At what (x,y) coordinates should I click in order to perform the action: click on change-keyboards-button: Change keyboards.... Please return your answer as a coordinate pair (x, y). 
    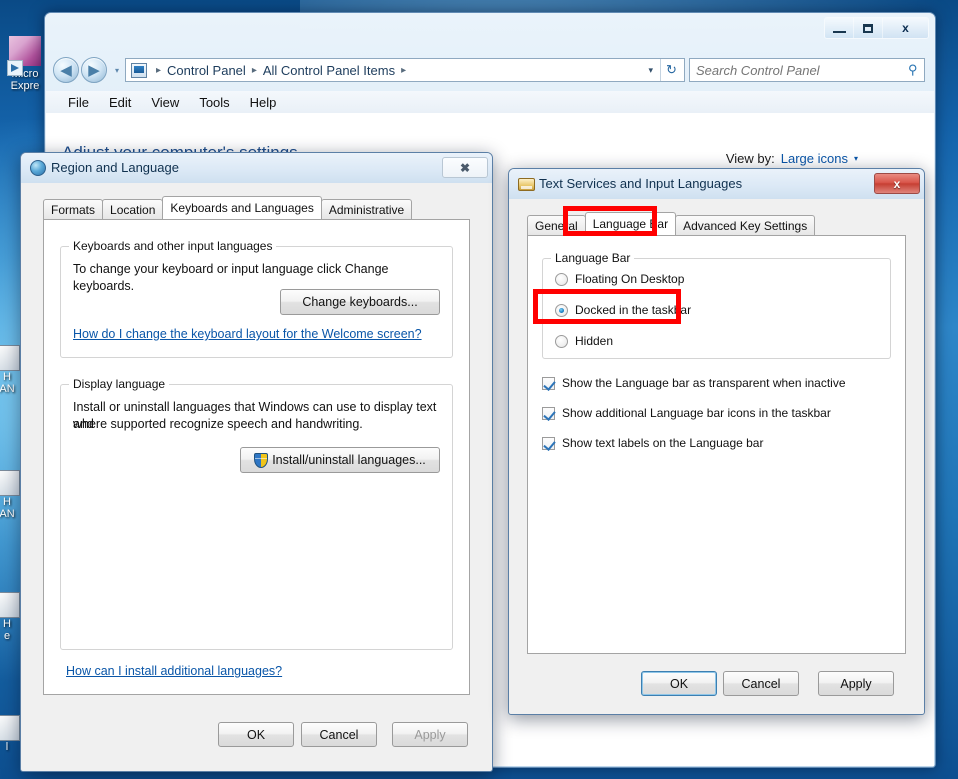
    Looking at the image, I should click on (360, 302).